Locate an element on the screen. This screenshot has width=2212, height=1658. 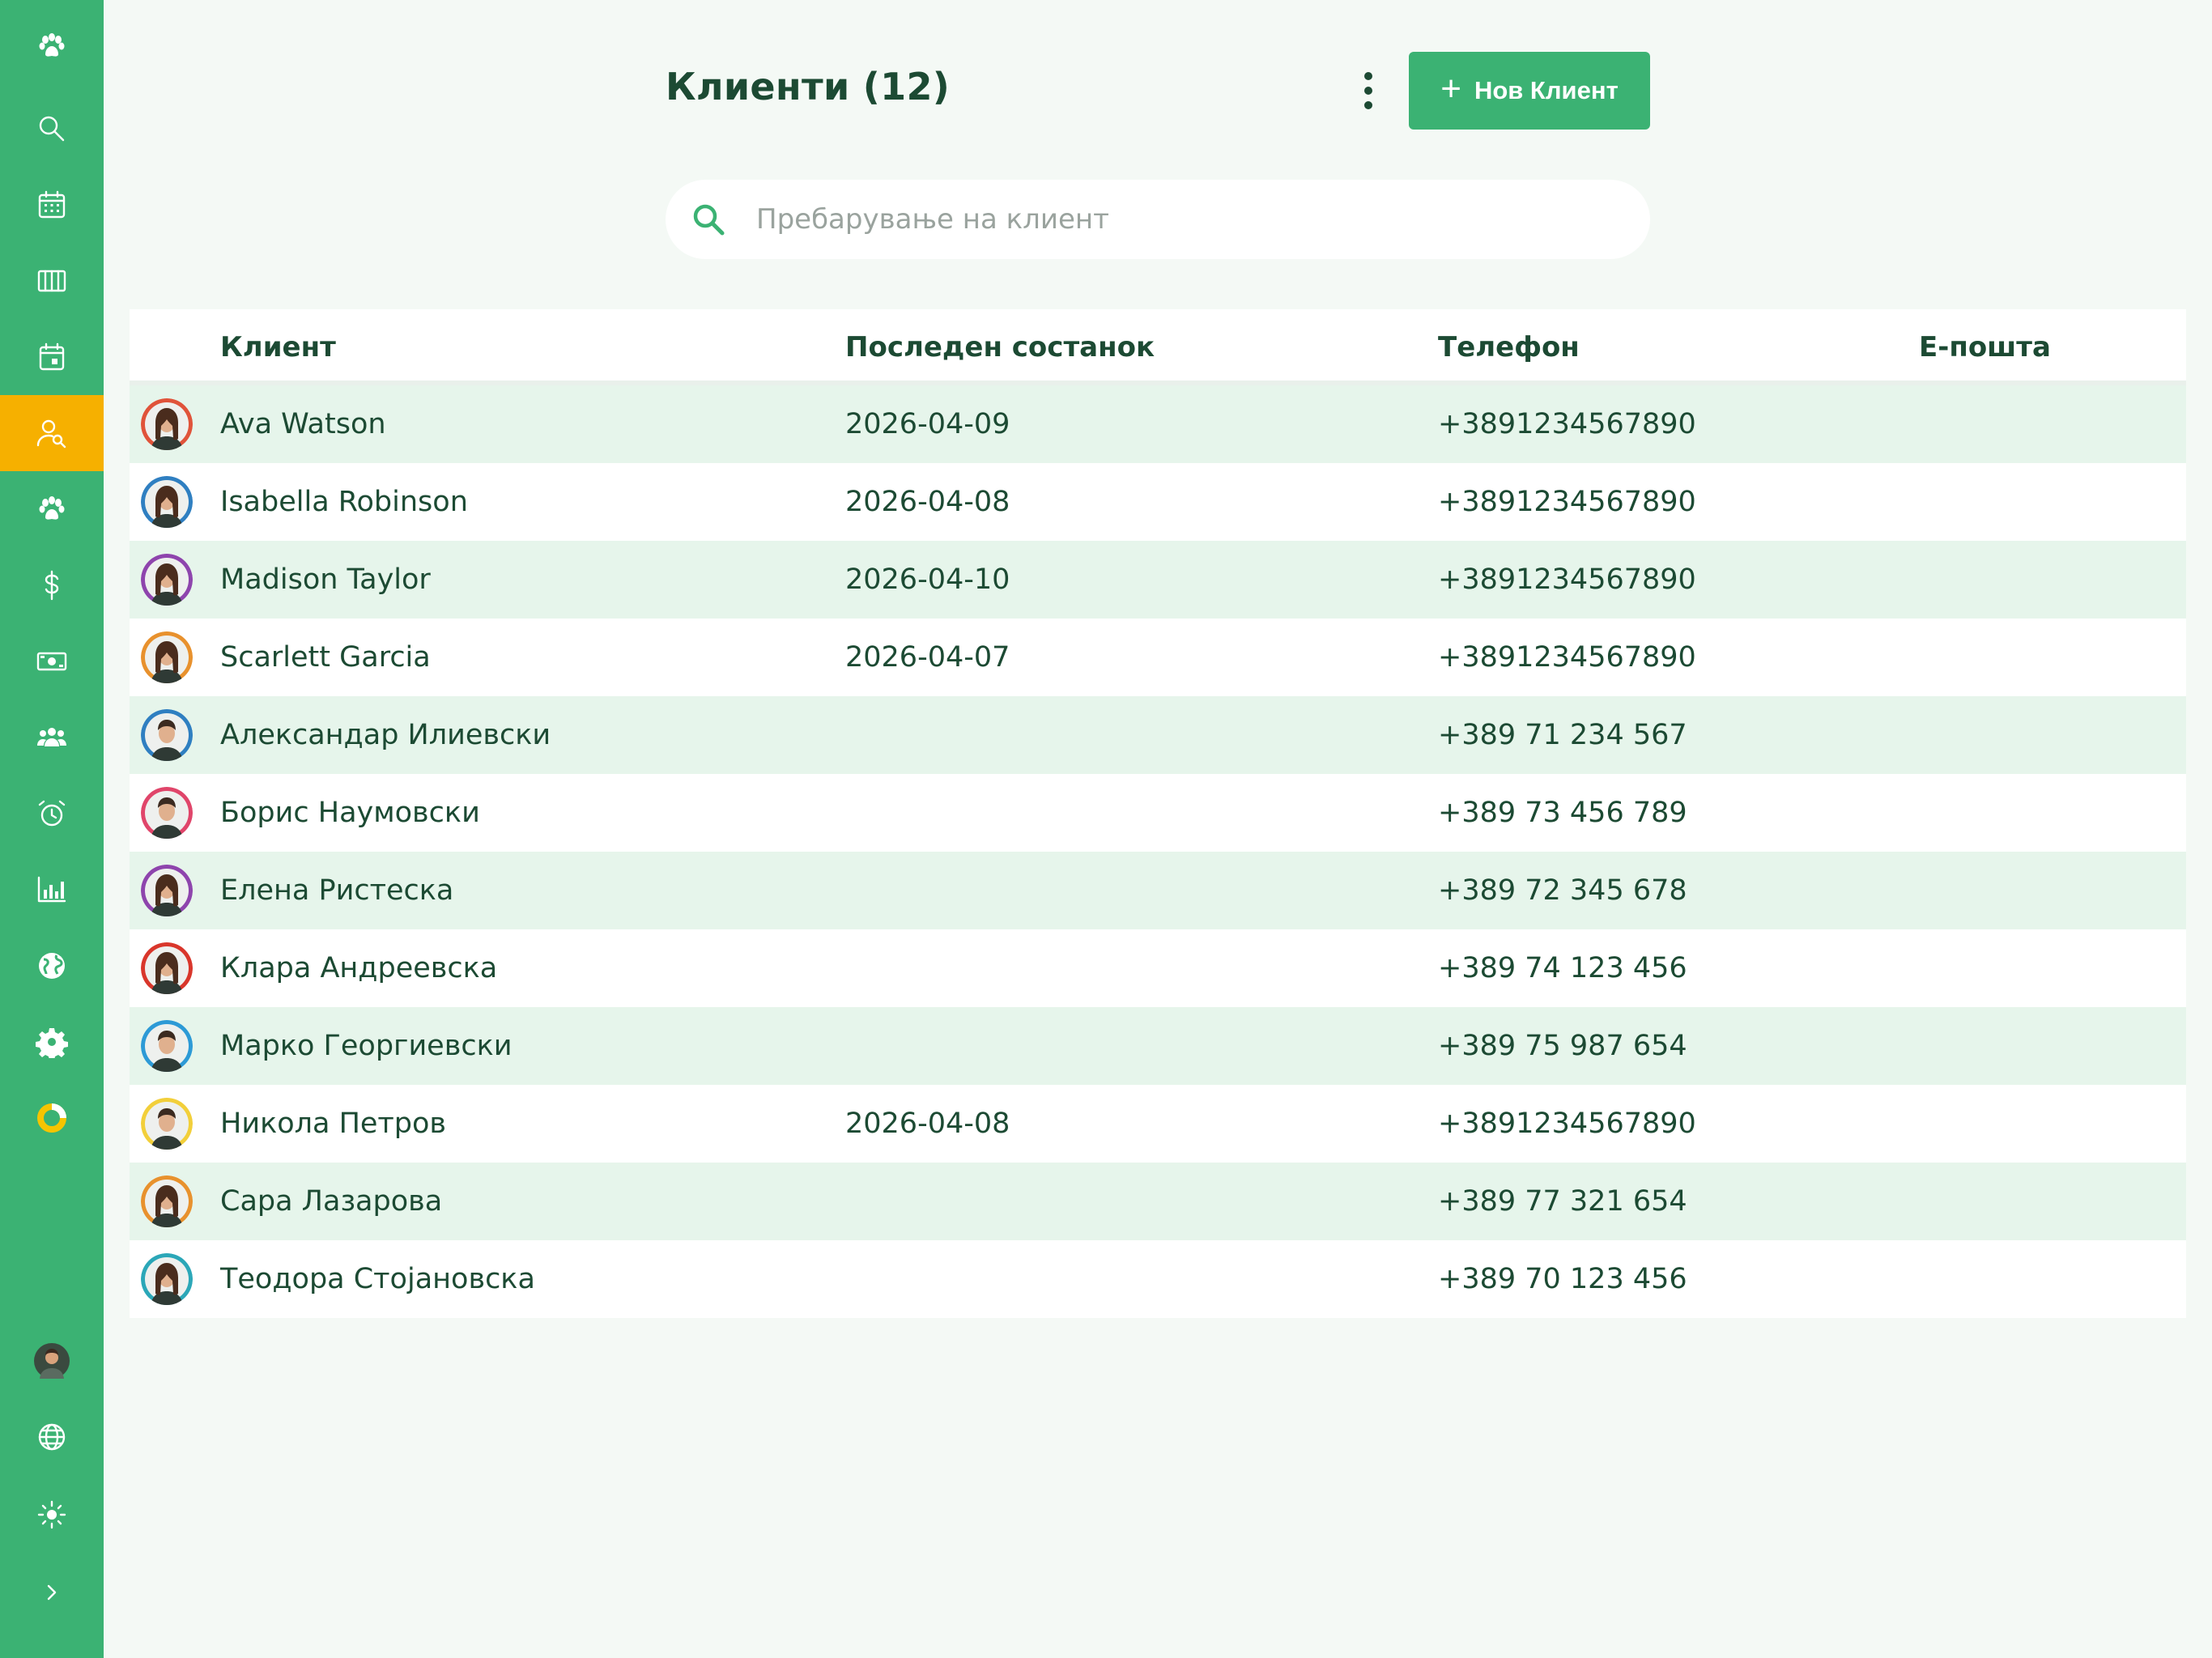
gear-icon is located at coordinates (52, 1043).